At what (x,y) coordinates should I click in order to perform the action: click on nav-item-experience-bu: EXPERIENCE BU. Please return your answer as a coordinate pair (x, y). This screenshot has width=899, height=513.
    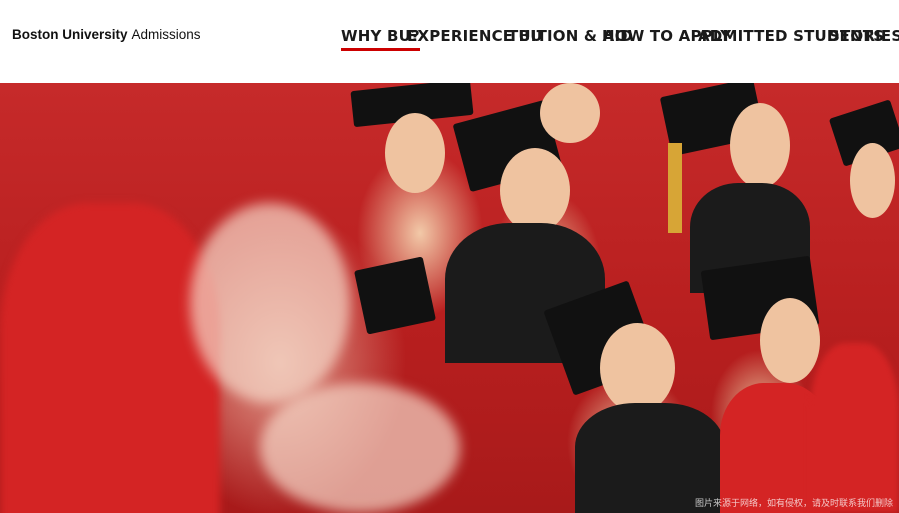
    Looking at the image, I should click on (474, 36).